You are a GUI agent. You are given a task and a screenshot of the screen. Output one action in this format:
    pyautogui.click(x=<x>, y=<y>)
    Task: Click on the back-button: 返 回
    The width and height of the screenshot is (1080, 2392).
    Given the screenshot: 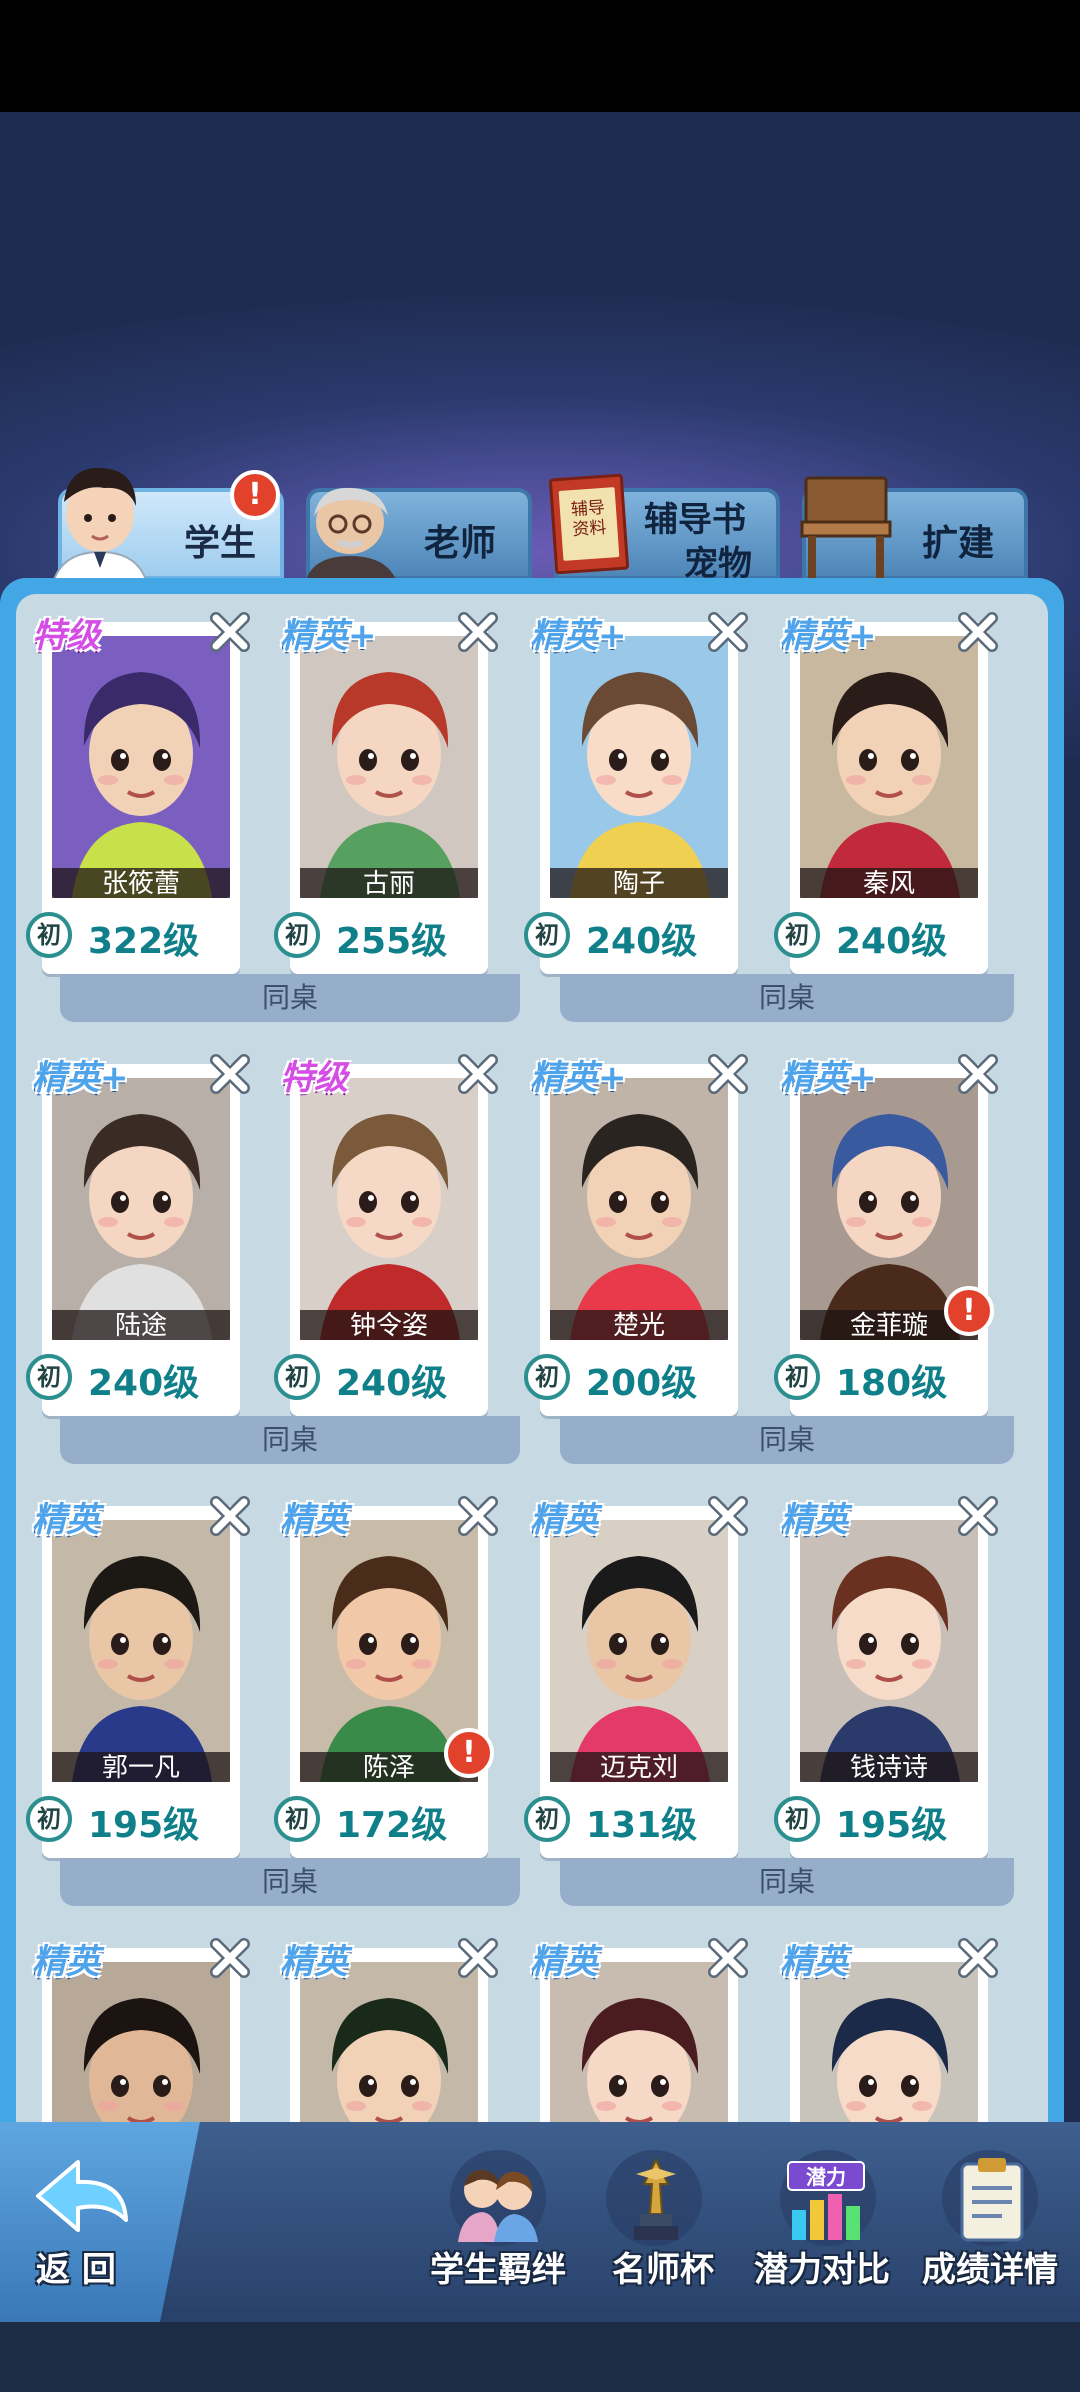 What is the action you would take?
    pyautogui.click(x=98, y=2225)
    